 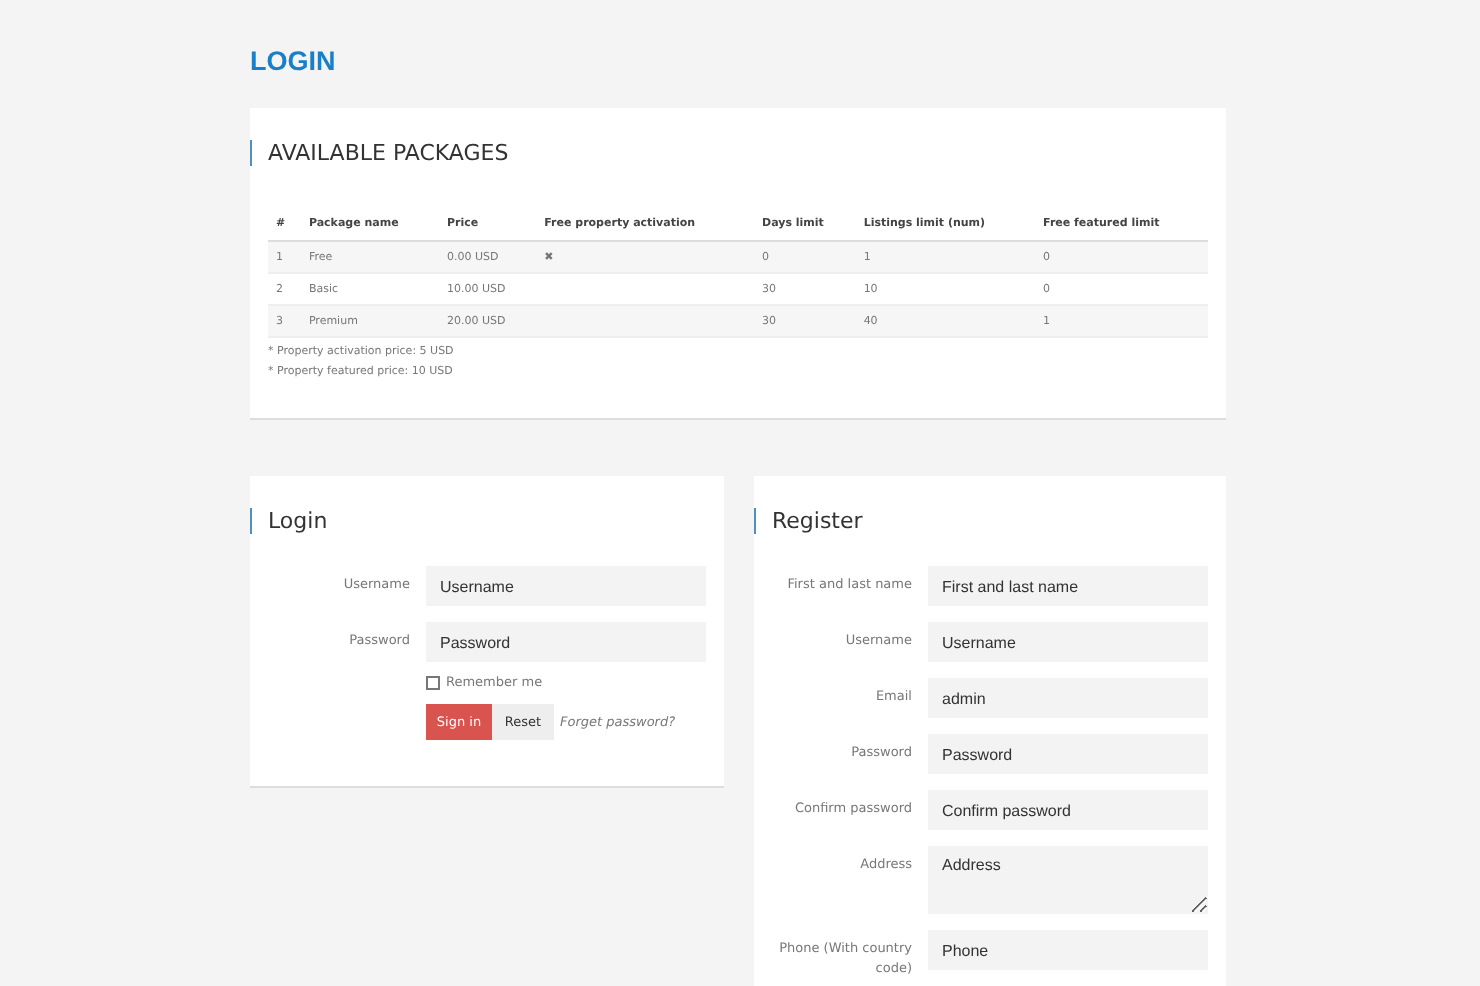 What do you see at coordinates (981, 521) in the screenshot?
I see `section-title: Register` at bounding box center [981, 521].